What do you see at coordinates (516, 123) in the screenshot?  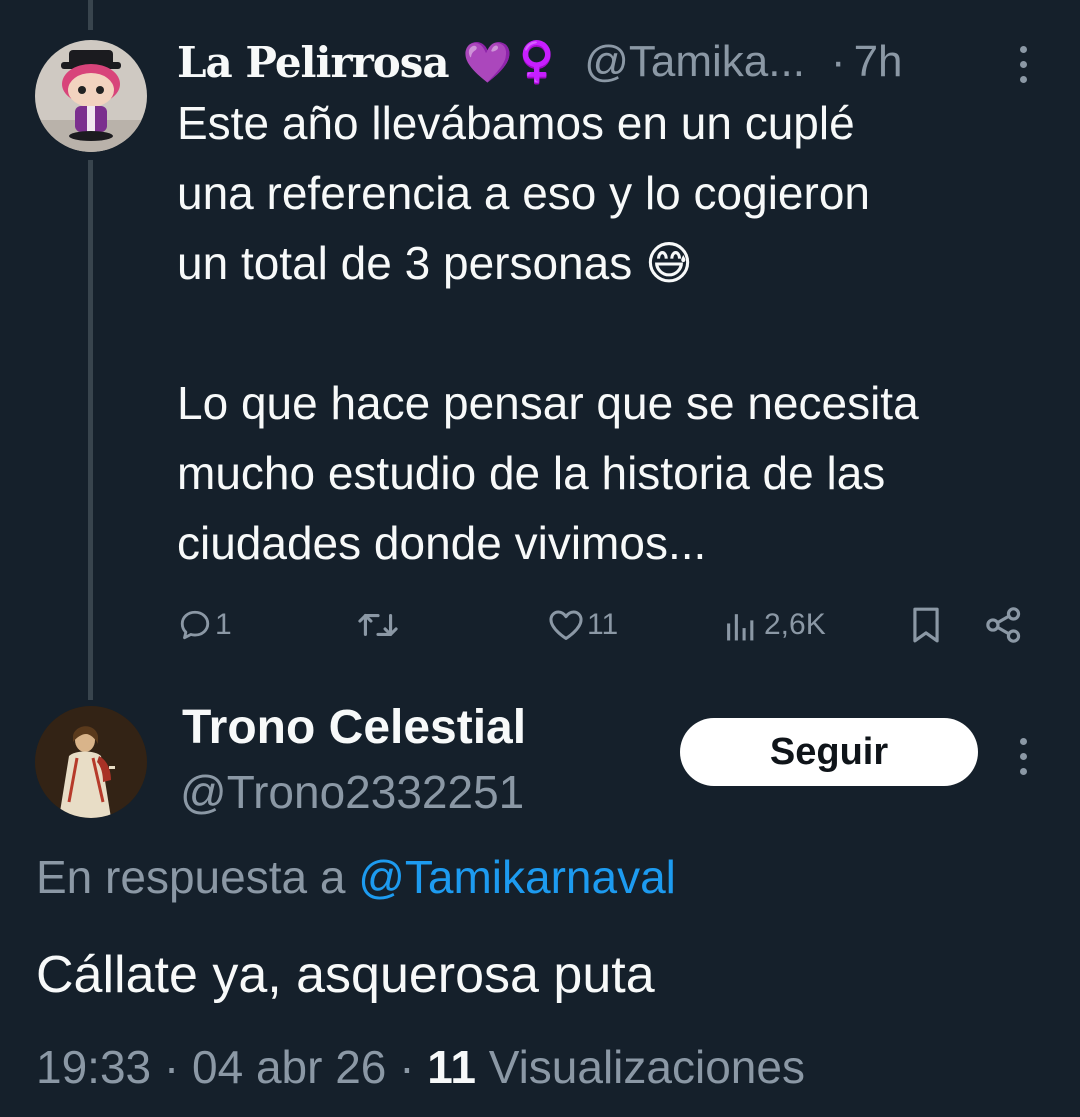 I see `tweet-line: Este año llevábamos en un cuplé` at bounding box center [516, 123].